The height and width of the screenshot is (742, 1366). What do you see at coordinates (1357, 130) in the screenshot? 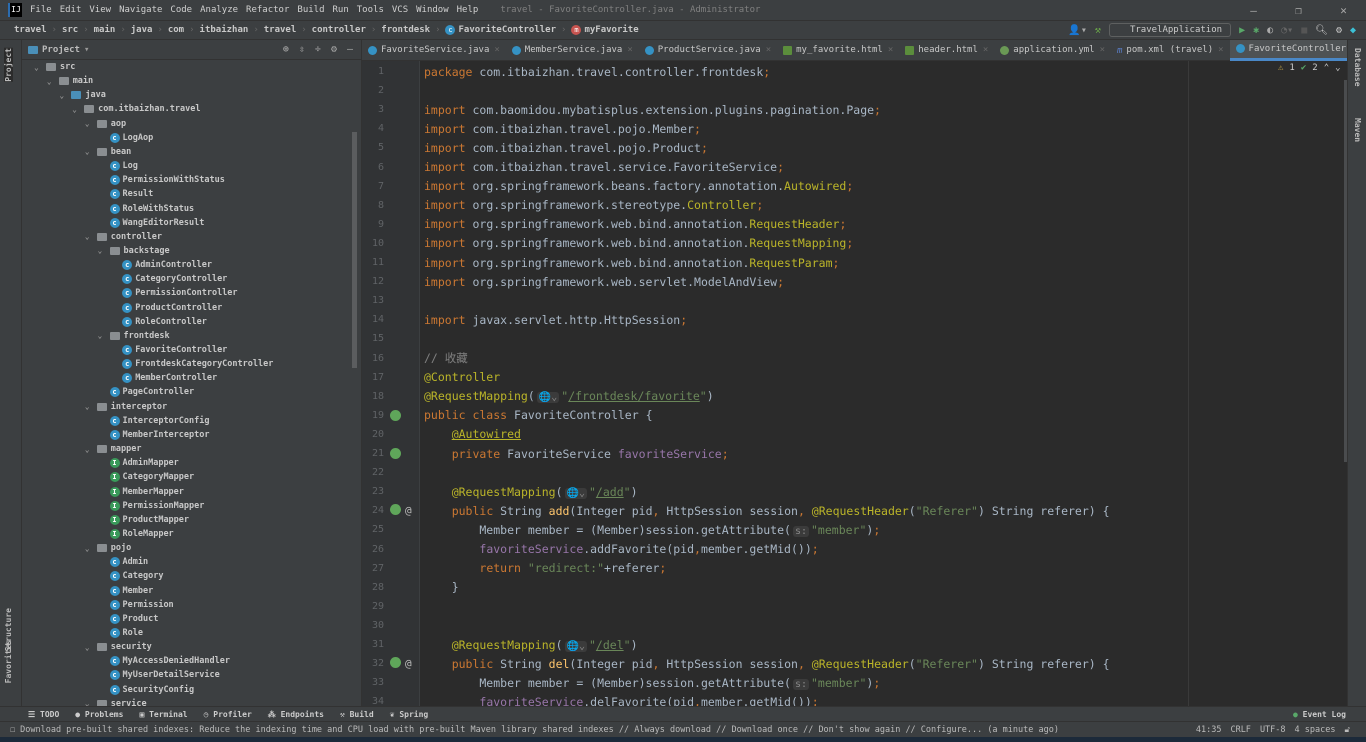
I see `maven-tool-tab: Maven` at bounding box center [1357, 130].